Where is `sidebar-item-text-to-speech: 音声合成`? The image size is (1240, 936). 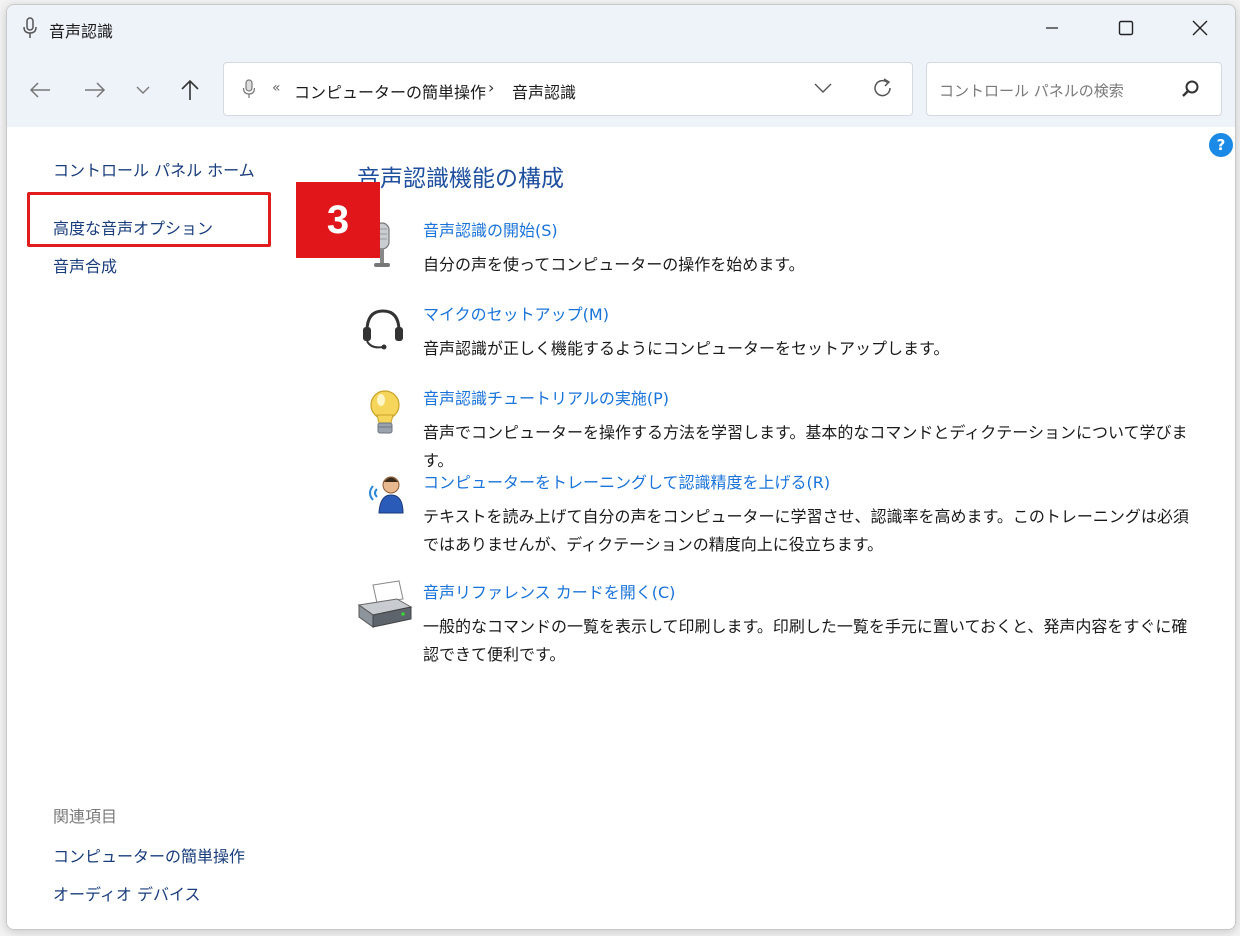 sidebar-item-text-to-speech: 音声合成 is located at coordinates (85, 265).